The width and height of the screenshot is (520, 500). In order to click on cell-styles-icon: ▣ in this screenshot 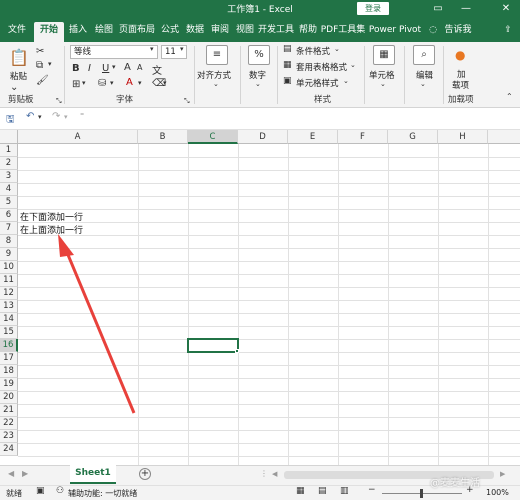, I will do `click(287, 81)`.